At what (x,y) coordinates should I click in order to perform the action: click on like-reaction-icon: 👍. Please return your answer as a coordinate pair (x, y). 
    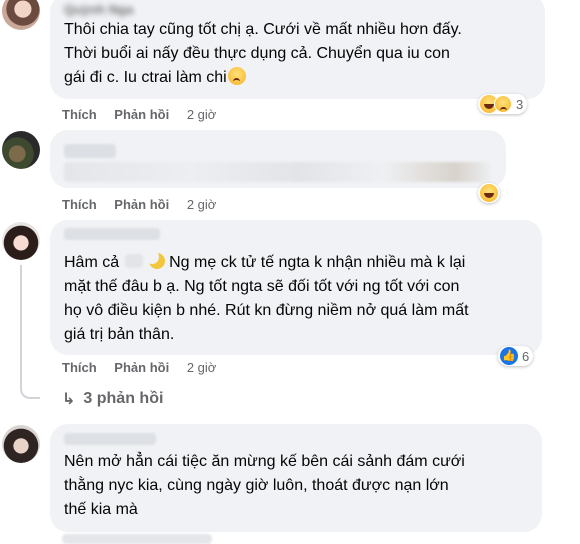
    Looking at the image, I should click on (509, 356).